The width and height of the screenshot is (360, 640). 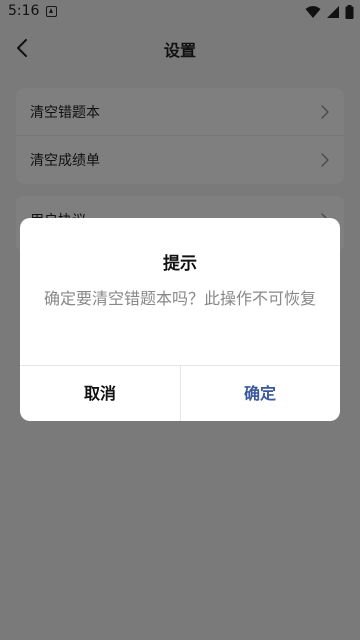 What do you see at coordinates (179, 298) in the screenshot?
I see `dialog-message: 确定要清空错题本吗？此操作不可恢复` at bounding box center [179, 298].